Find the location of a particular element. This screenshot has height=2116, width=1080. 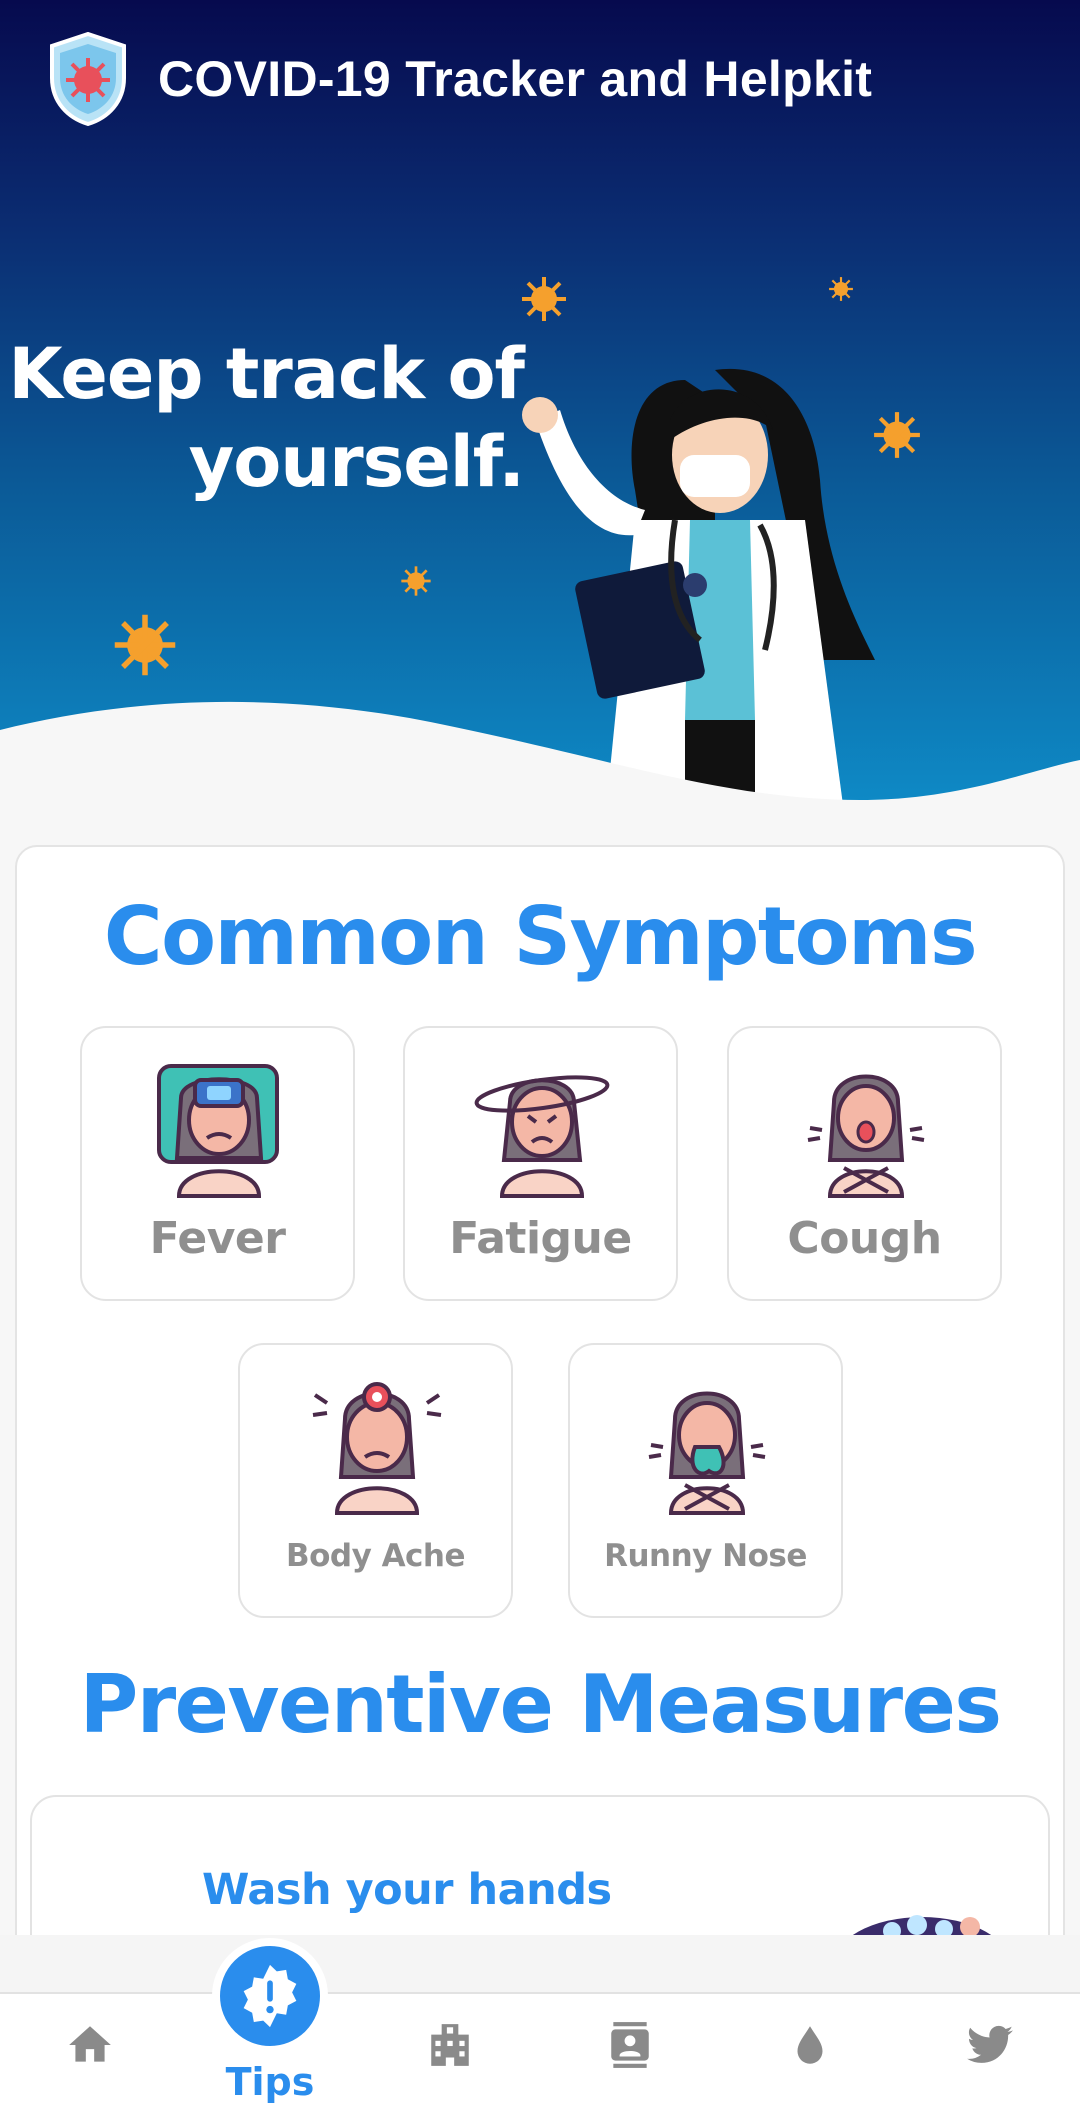

nav-tips-label: Tips is located at coordinates (270, 2082).